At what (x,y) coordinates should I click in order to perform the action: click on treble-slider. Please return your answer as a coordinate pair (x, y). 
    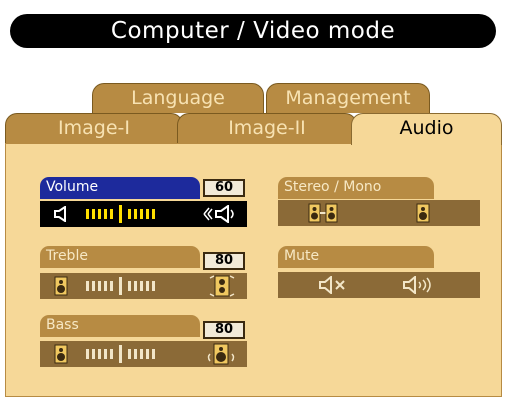
    Looking at the image, I should click on (143, 286).